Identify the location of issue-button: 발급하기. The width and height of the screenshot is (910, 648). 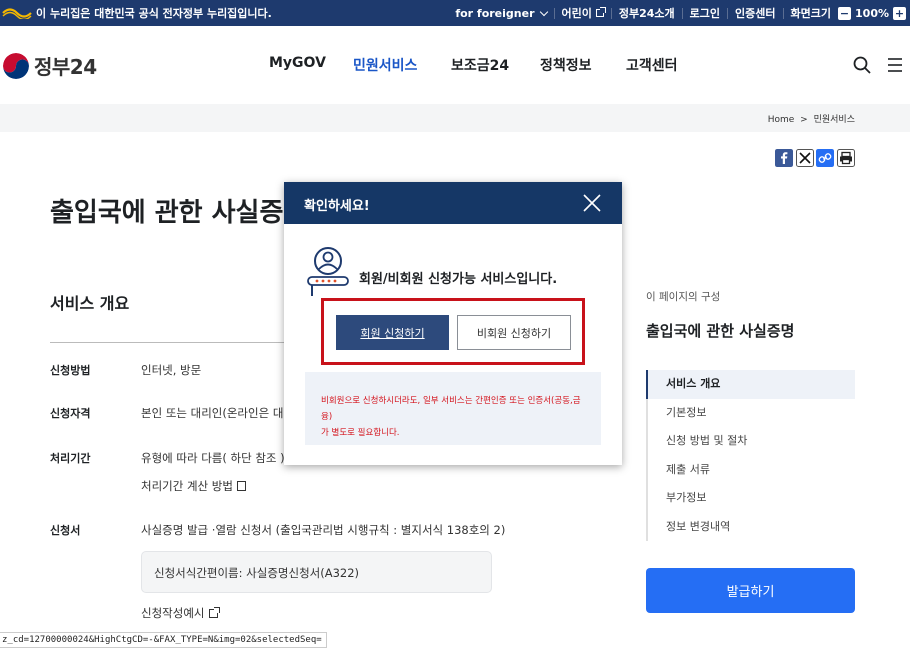
(750, 590).